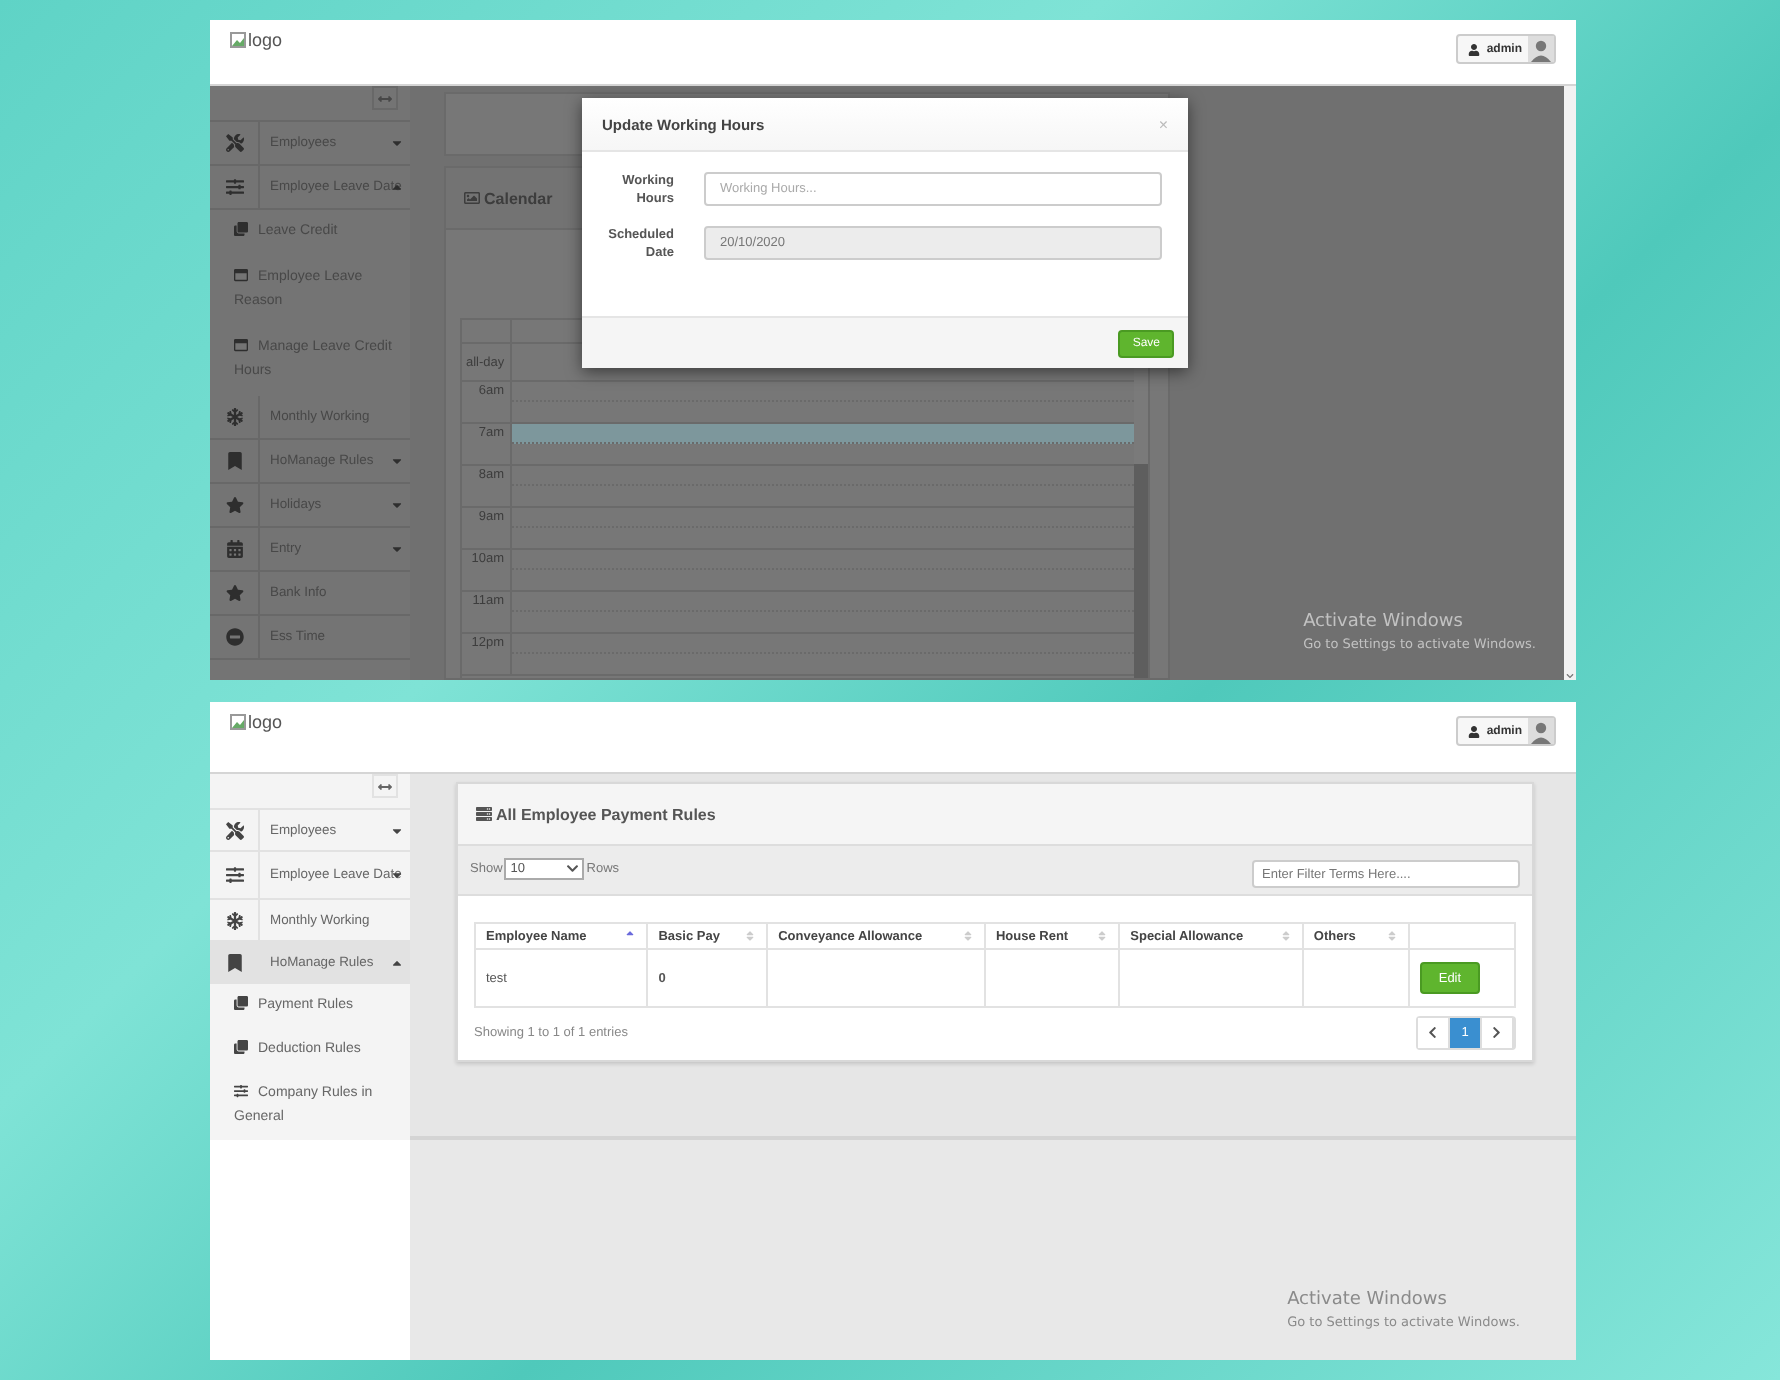 The width and height of the screenshot is (1780, 1380). I want to click on calendar-icon, so click(472, 198).